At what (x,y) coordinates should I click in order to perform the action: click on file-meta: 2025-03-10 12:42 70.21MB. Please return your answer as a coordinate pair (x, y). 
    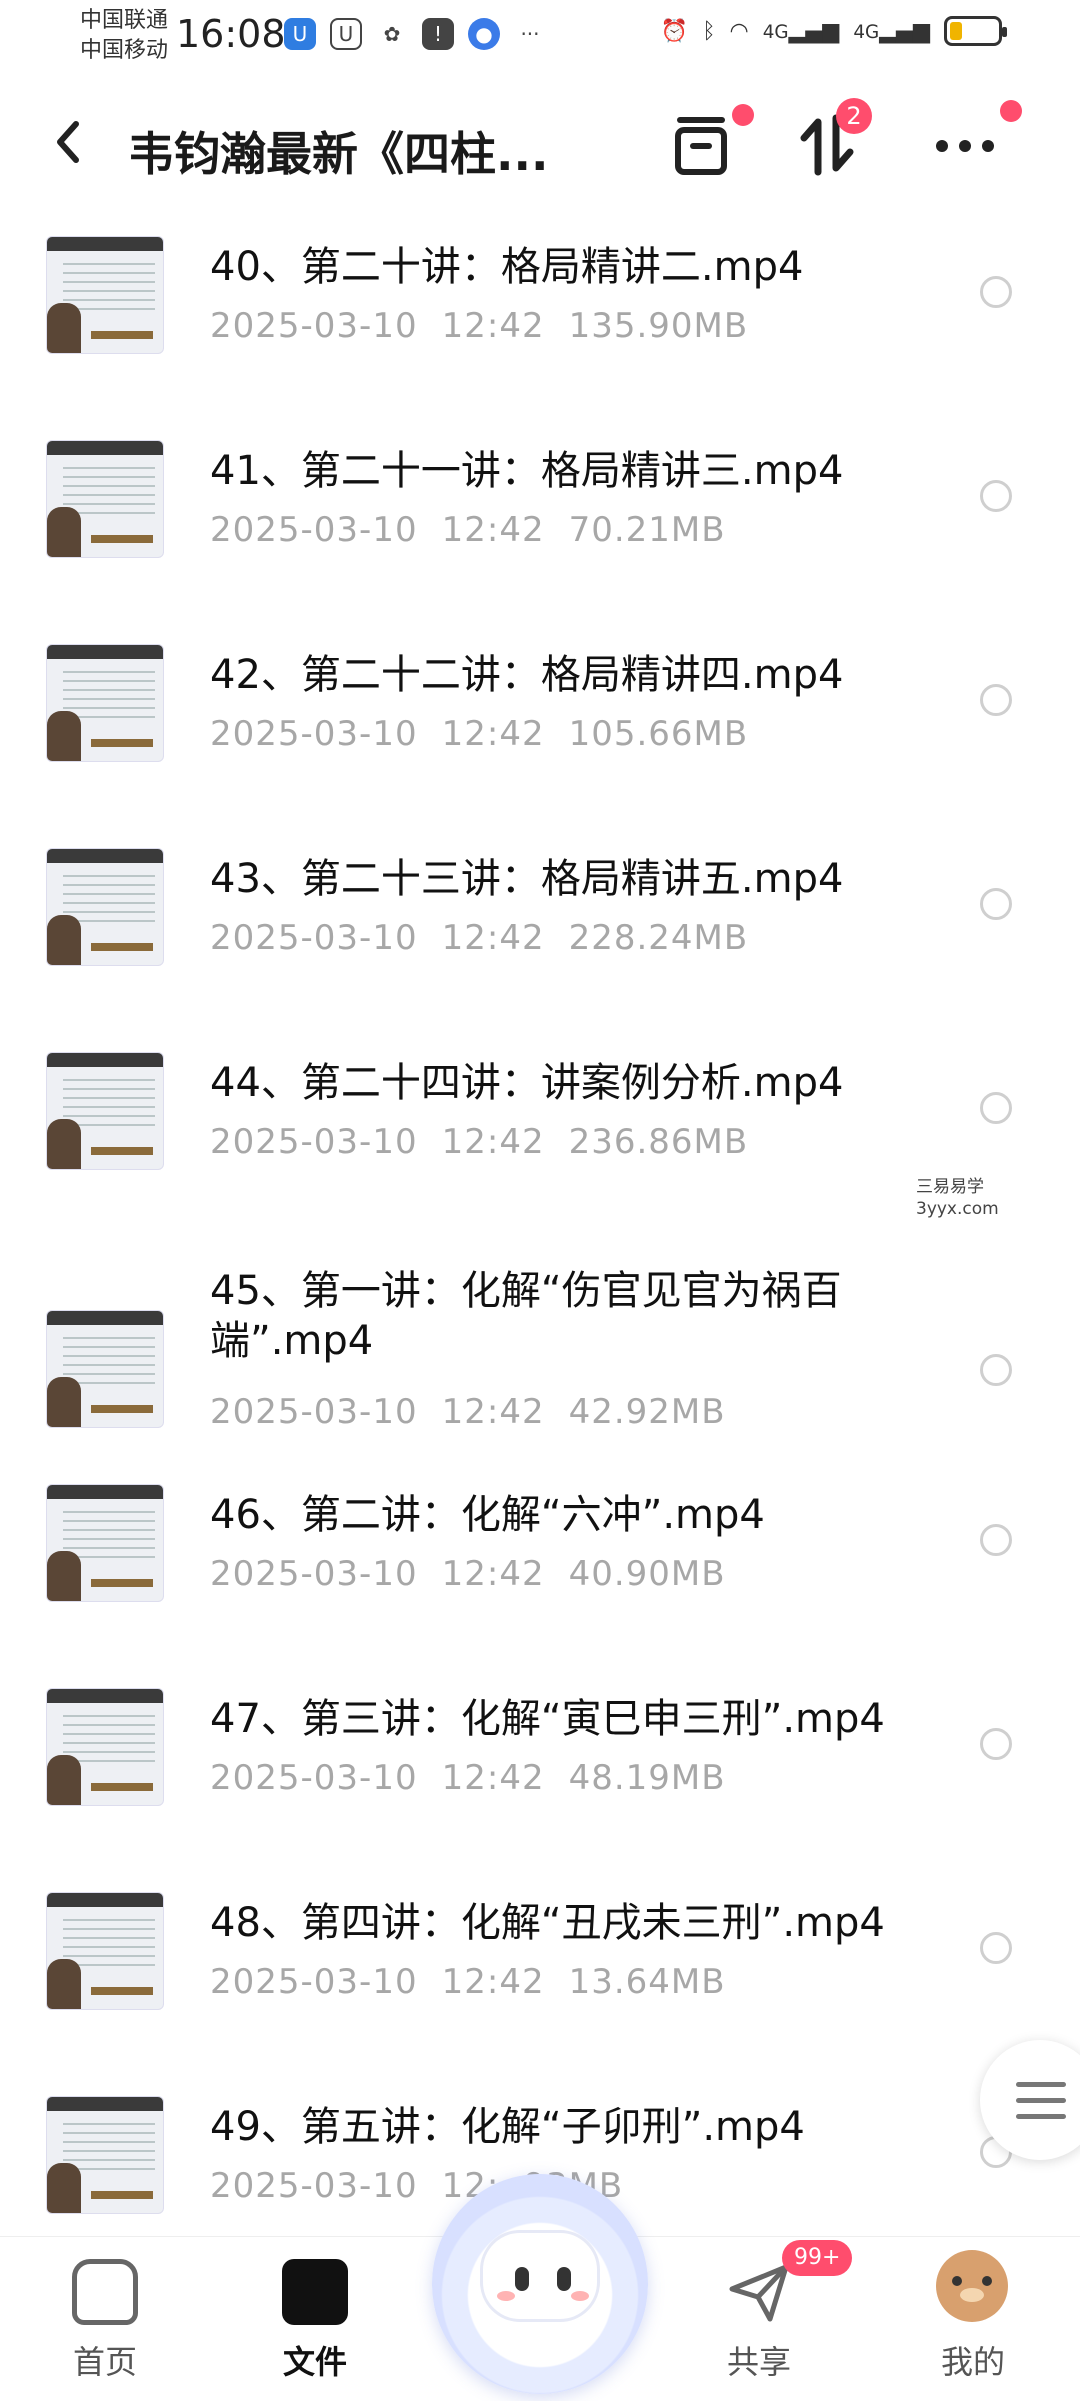
    Looking at the image, I should click on (468, 530).